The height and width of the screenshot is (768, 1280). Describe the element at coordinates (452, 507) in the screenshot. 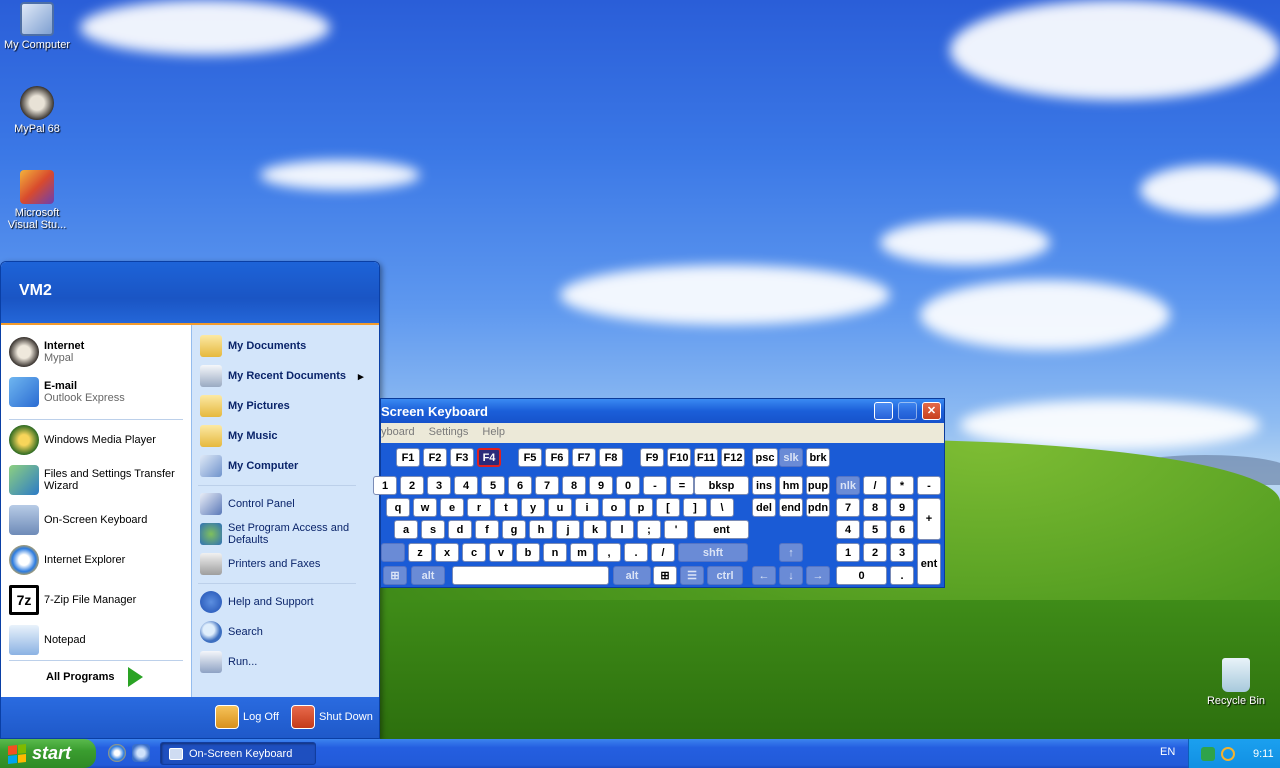

I see `key-row2-2: e` at that location.